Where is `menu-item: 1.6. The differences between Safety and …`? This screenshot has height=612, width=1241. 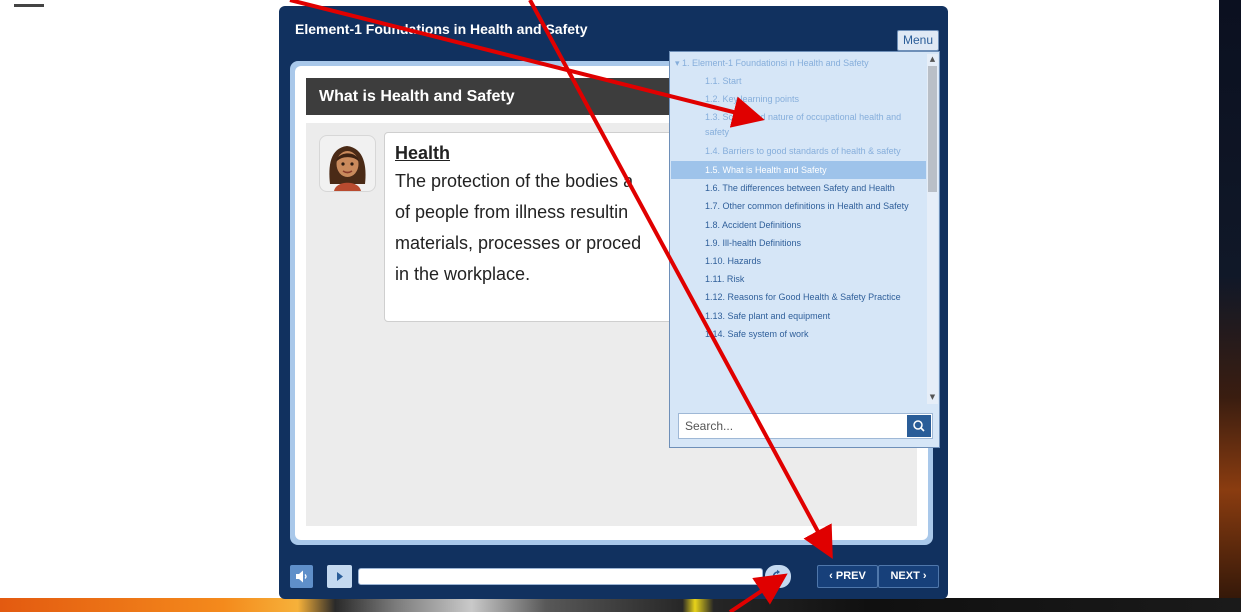
menu-item: 1.6. The differences between Safety and … is located at coordinates (798, 188).